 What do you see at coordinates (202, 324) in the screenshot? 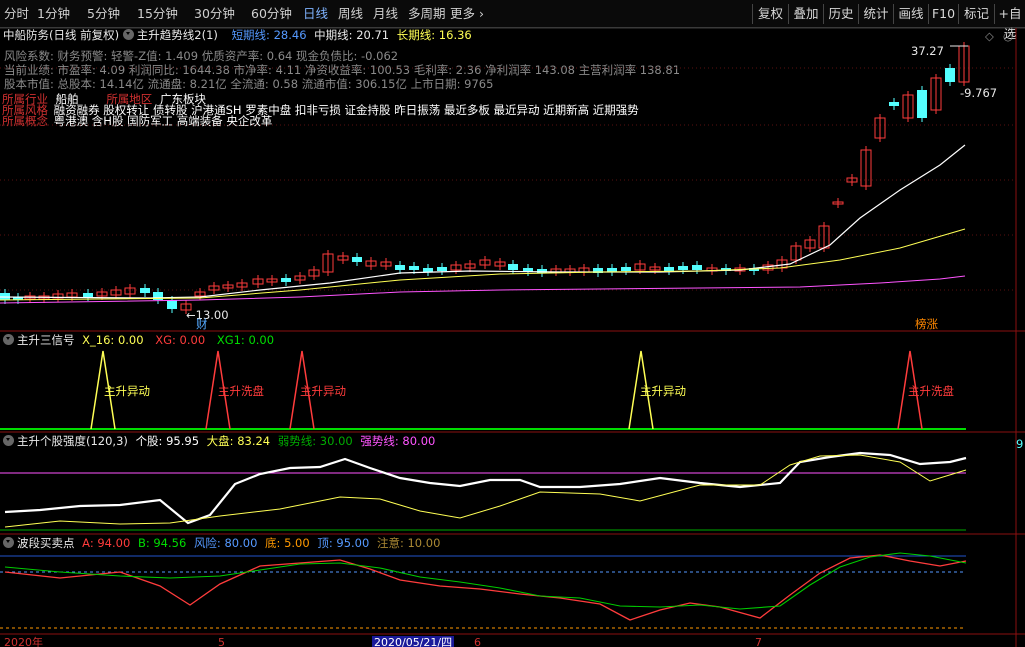
I see `finance-badge: 财` at bounding box center [202, 324].